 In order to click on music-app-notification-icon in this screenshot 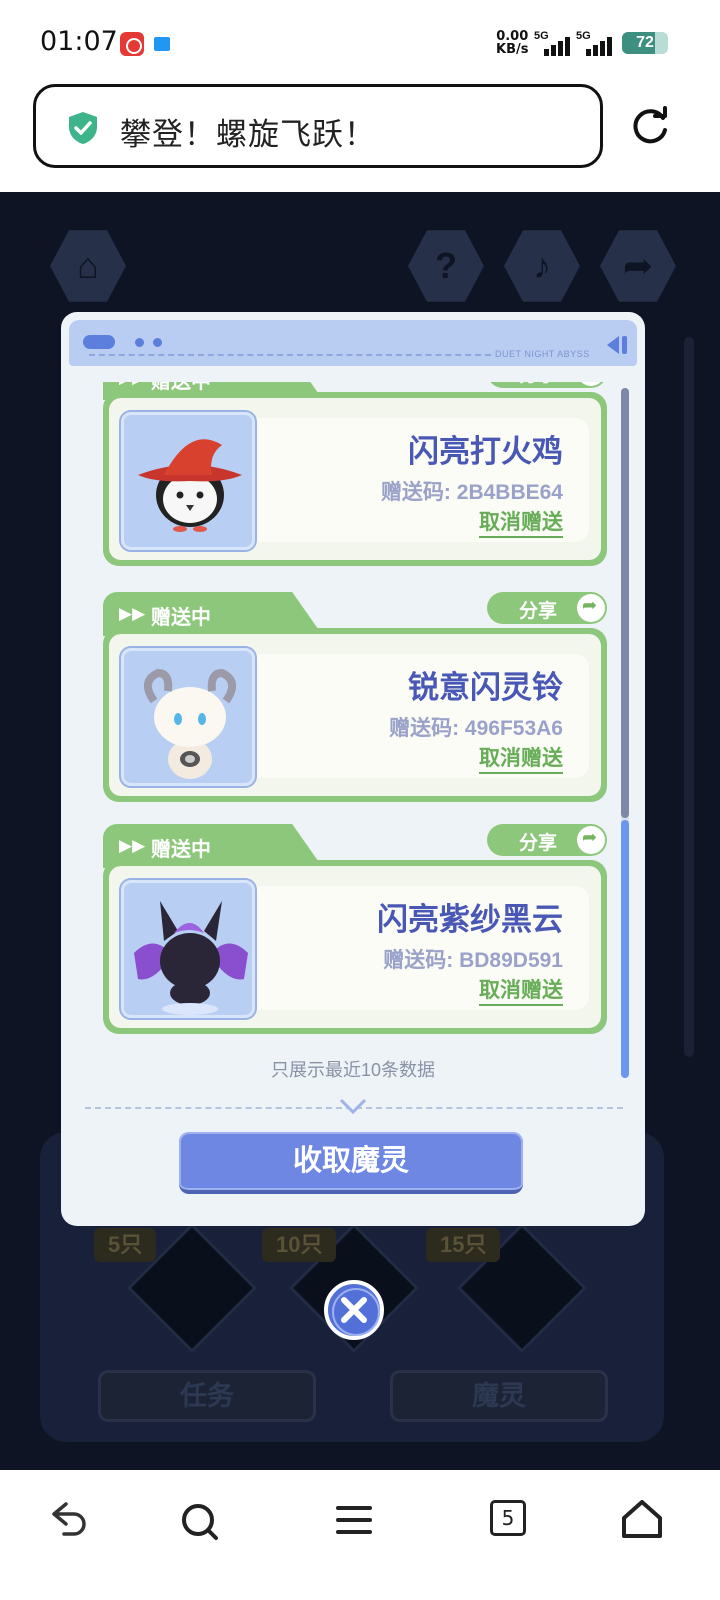, I will do `click(132, 44)`.